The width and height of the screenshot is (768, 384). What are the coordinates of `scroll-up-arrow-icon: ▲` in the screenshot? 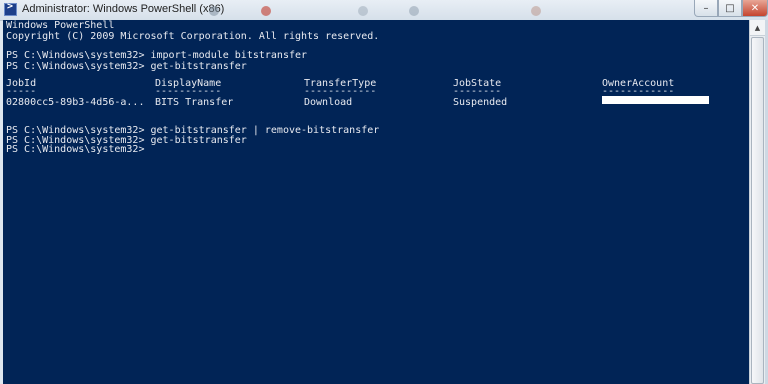 It's located at (757, 28).